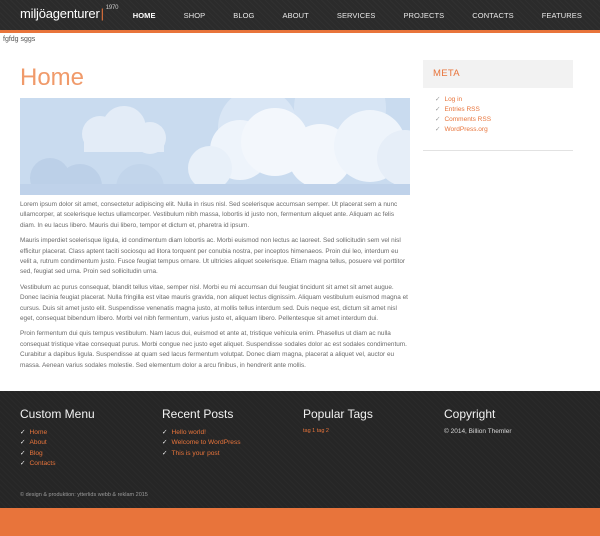  I want to click on bottom-accent-bar, so click(300, 522).